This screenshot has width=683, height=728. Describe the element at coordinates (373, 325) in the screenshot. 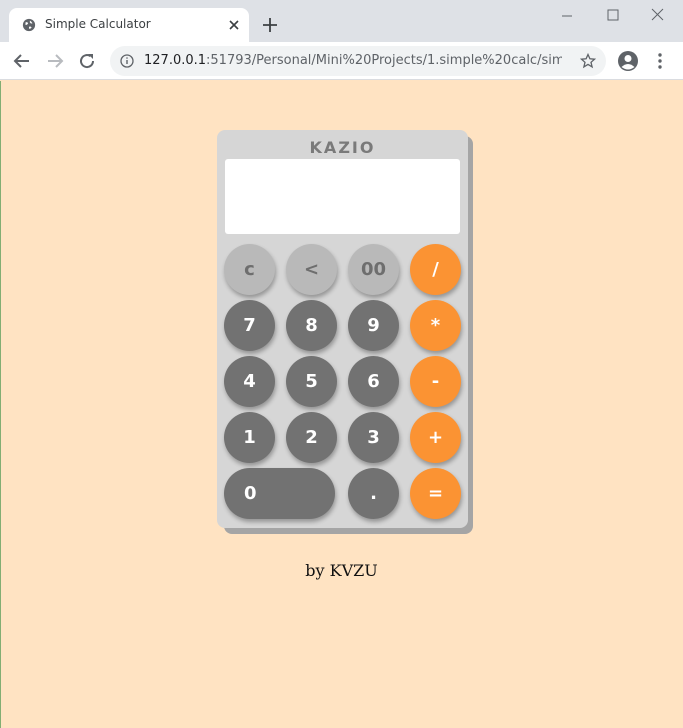

I see `nine-button: 9` at that location.